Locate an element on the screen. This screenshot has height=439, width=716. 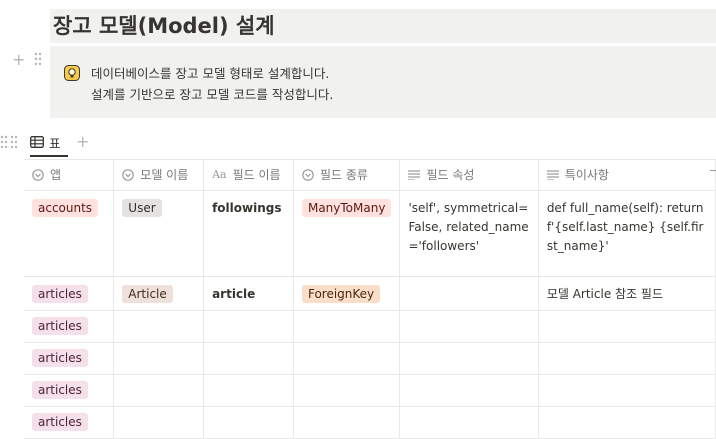
column-header-label: 앱 is located at coordinates (56, 175).